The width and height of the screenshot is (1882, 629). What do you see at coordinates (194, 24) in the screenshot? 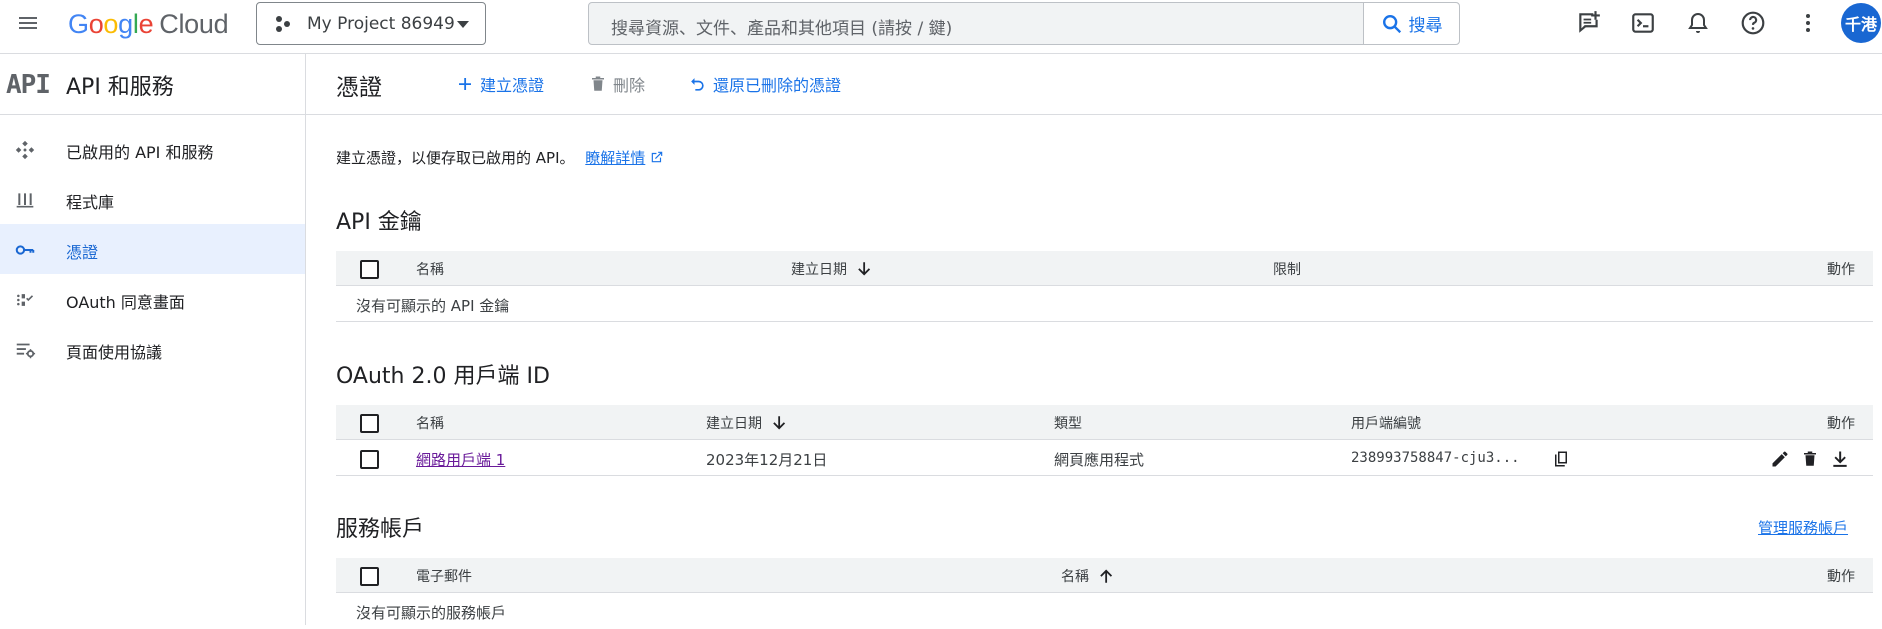
I see `logo-cloud: Cloud` at bounding box center [194, 24].